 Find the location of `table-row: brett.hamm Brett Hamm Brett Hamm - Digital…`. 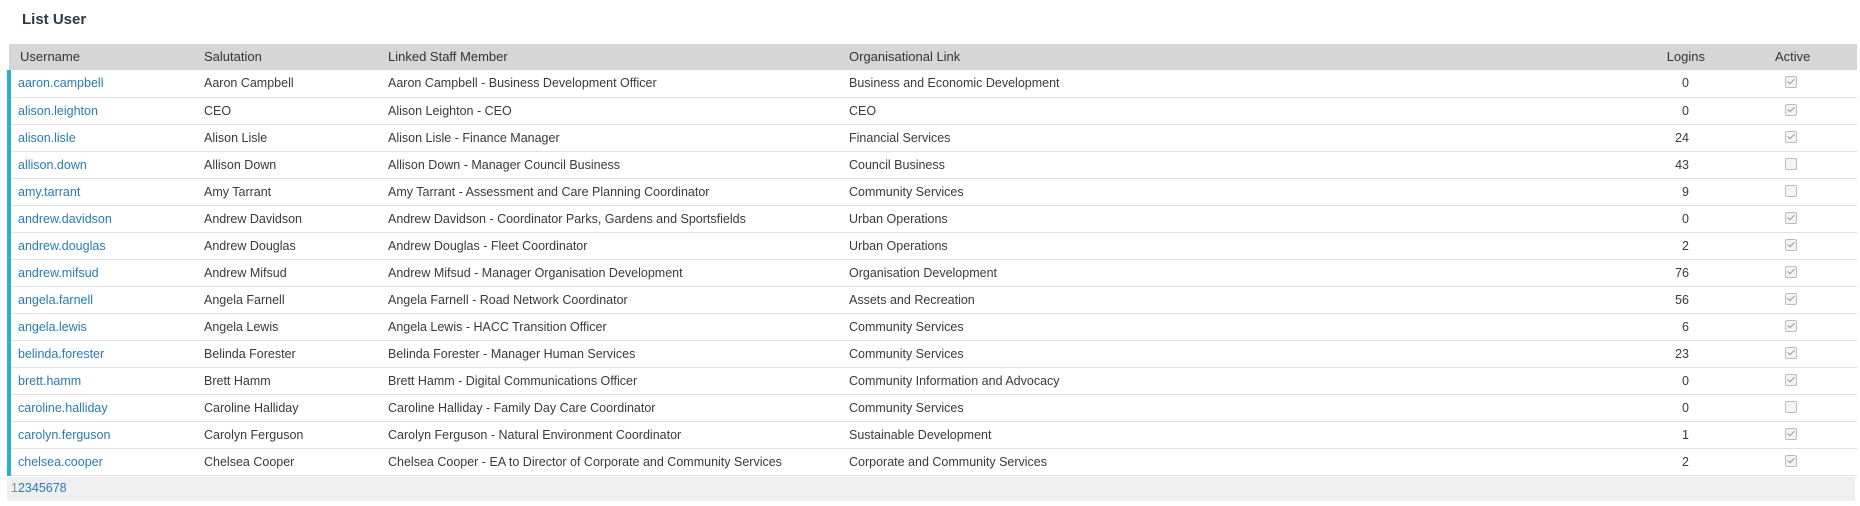

table-row: brett.hamm Brett Hamm Brett Hamm - Digital… is located at coordinates (932, 380).